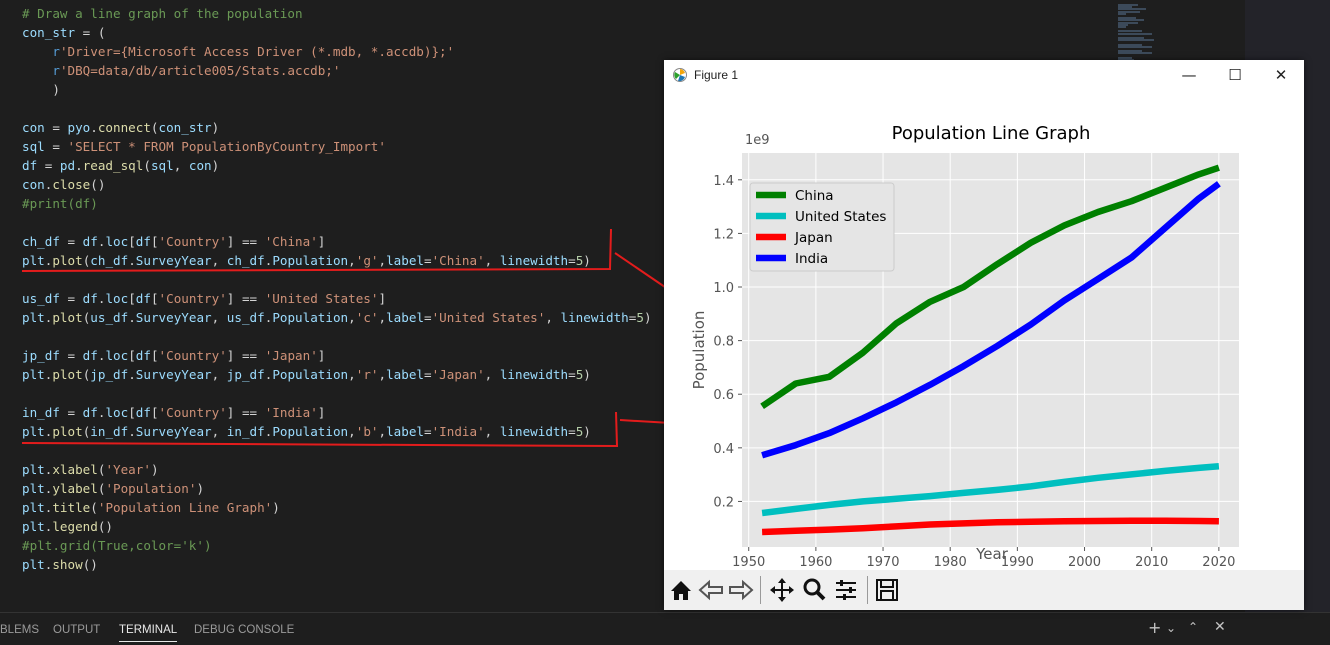  What do you see at coordinates (846, 590) in the screenshot?
I see `configure-icon` at bounding box center [846, 590].